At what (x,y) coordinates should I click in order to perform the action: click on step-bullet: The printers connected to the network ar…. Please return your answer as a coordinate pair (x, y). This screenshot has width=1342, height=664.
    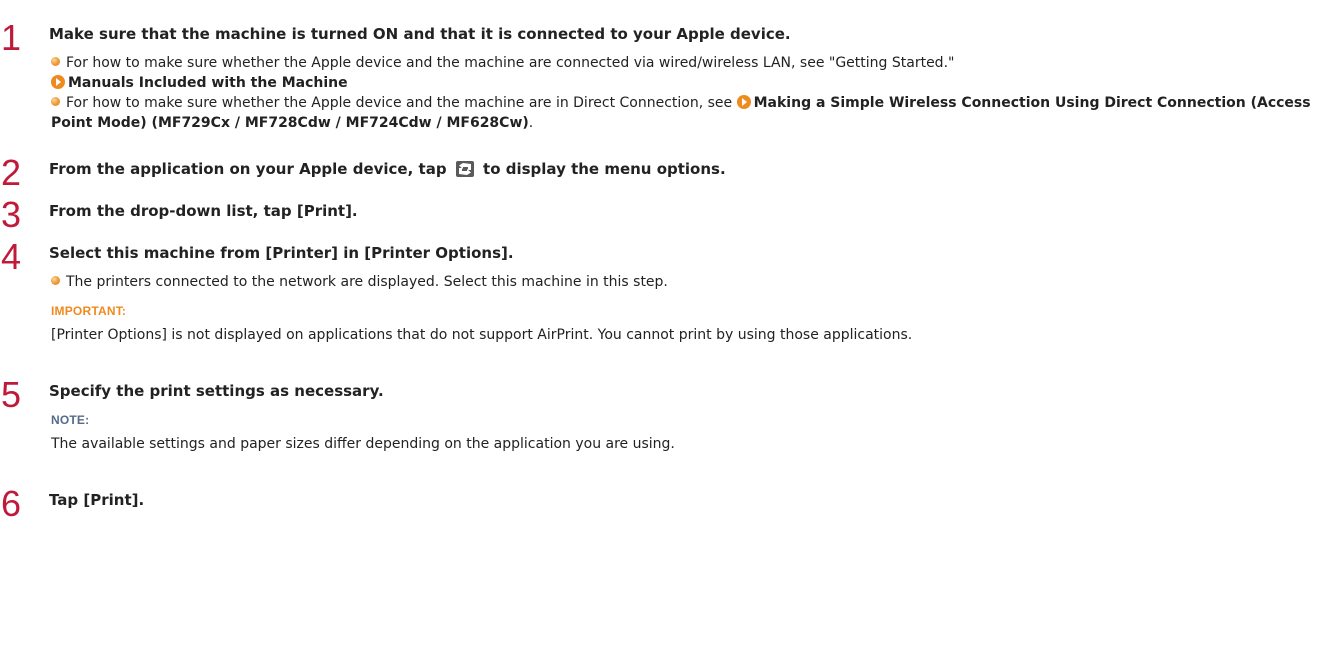
    Looking at the image, I should click on (696, 282).